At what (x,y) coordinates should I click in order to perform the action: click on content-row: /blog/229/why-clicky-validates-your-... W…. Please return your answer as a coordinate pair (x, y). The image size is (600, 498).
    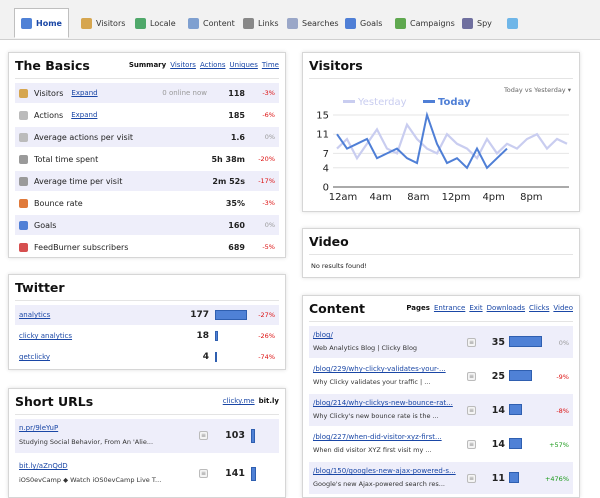
    Looking at the image, I should click on (441, 376).